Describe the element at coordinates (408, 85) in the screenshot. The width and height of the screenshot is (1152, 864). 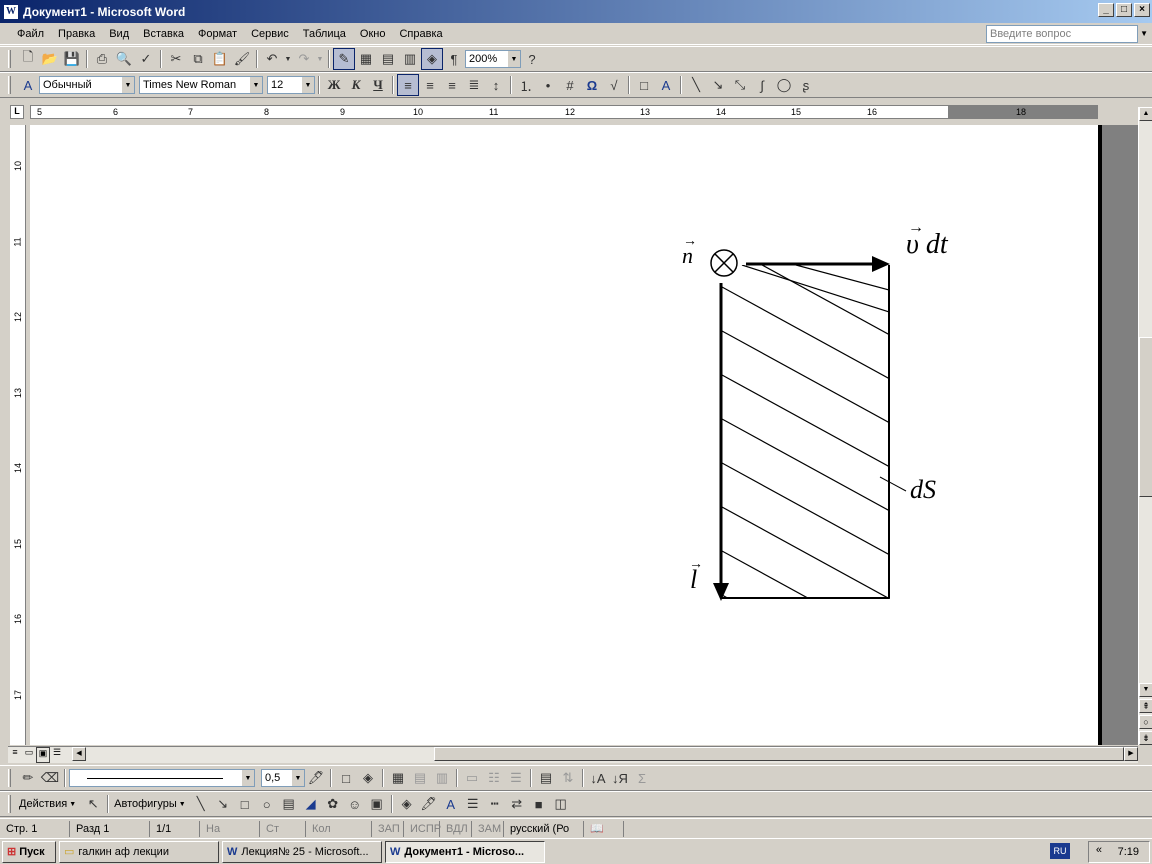
I see `align-left-icon: ≡` at that location.